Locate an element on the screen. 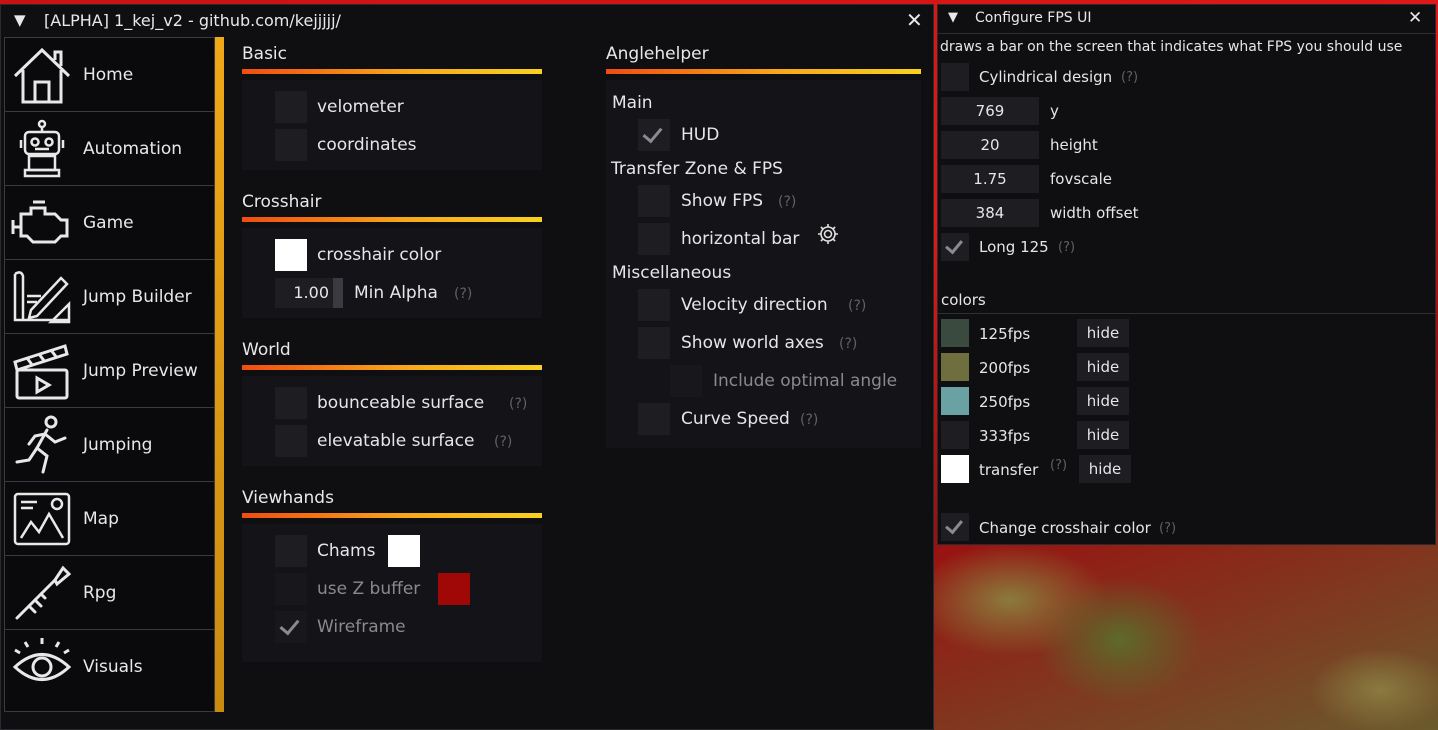 This screenshot has width=1438, height=730. home-icon is located at coordinates (42, 75).